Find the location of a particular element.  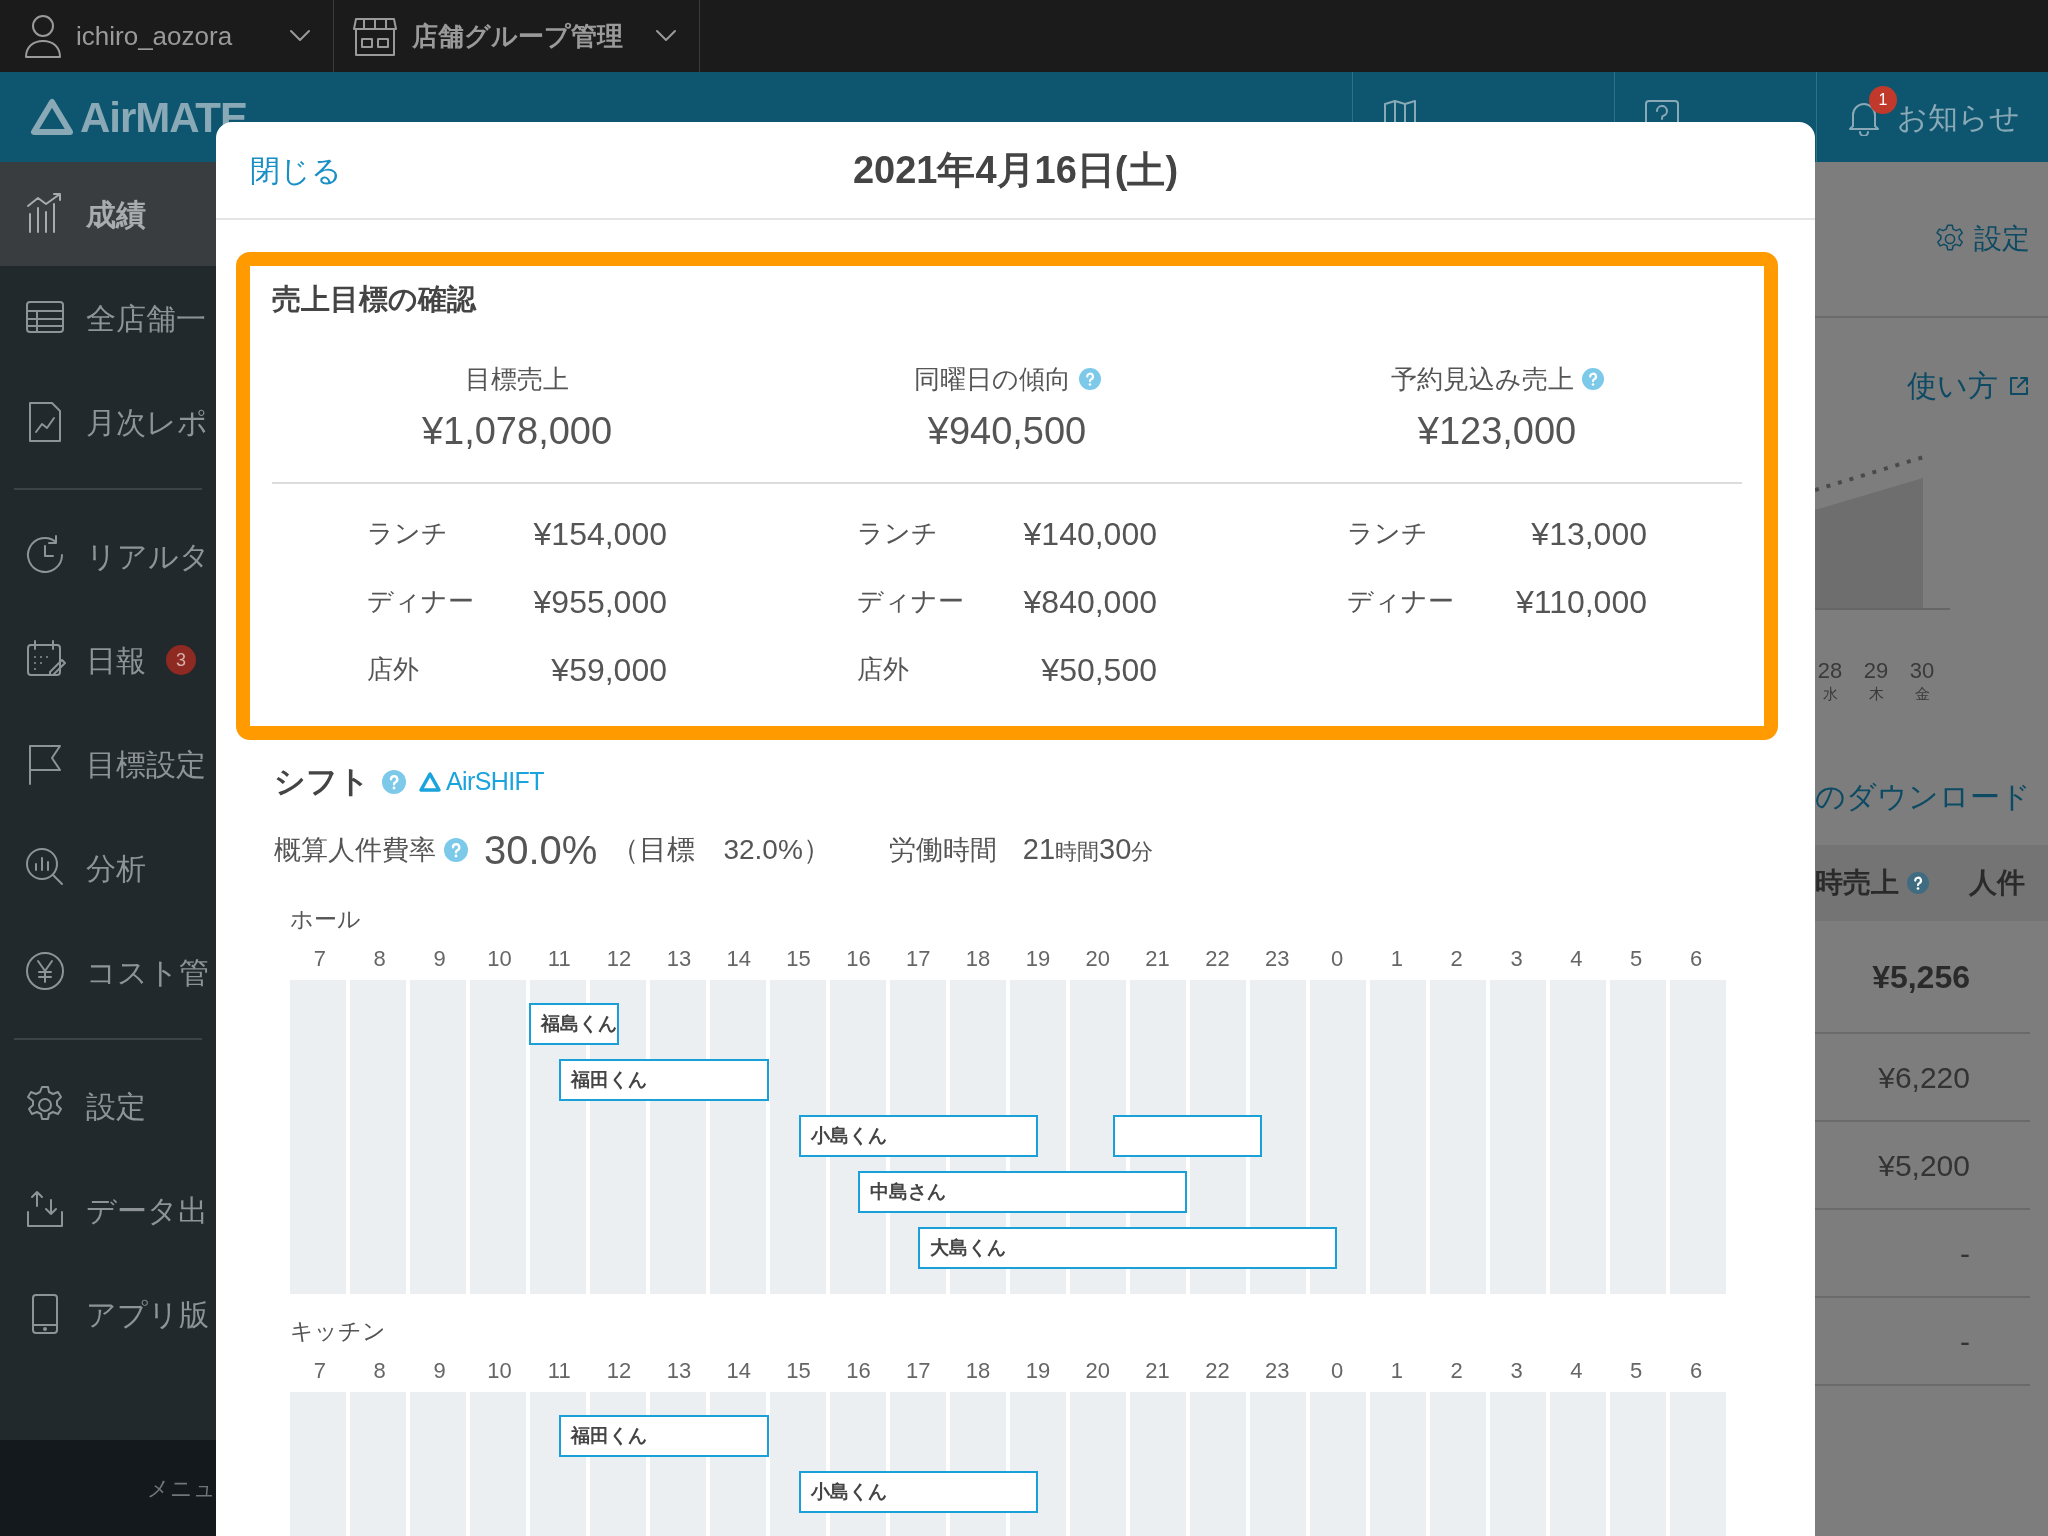

metric-label: 同曜日の傾向 is located at coordinates (992, 379).